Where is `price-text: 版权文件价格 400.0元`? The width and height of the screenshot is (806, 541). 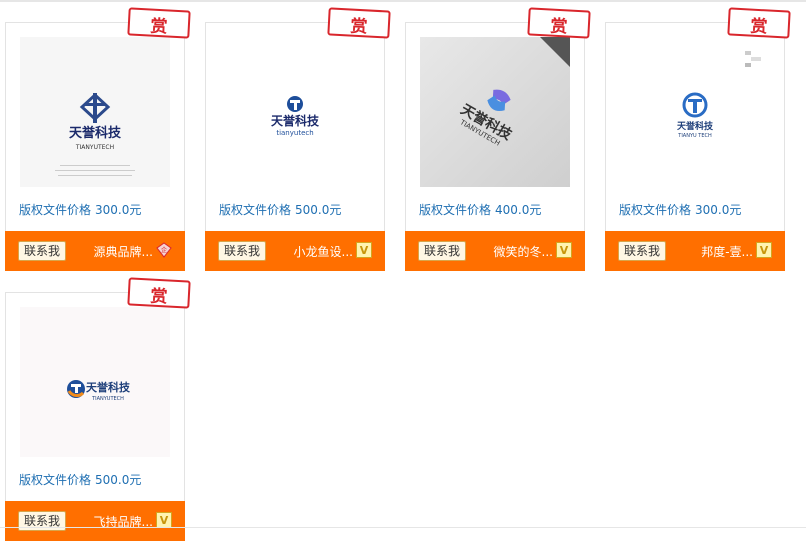
price-text: 版权文件价格 400.0元 is located at coordinates (480, 209).